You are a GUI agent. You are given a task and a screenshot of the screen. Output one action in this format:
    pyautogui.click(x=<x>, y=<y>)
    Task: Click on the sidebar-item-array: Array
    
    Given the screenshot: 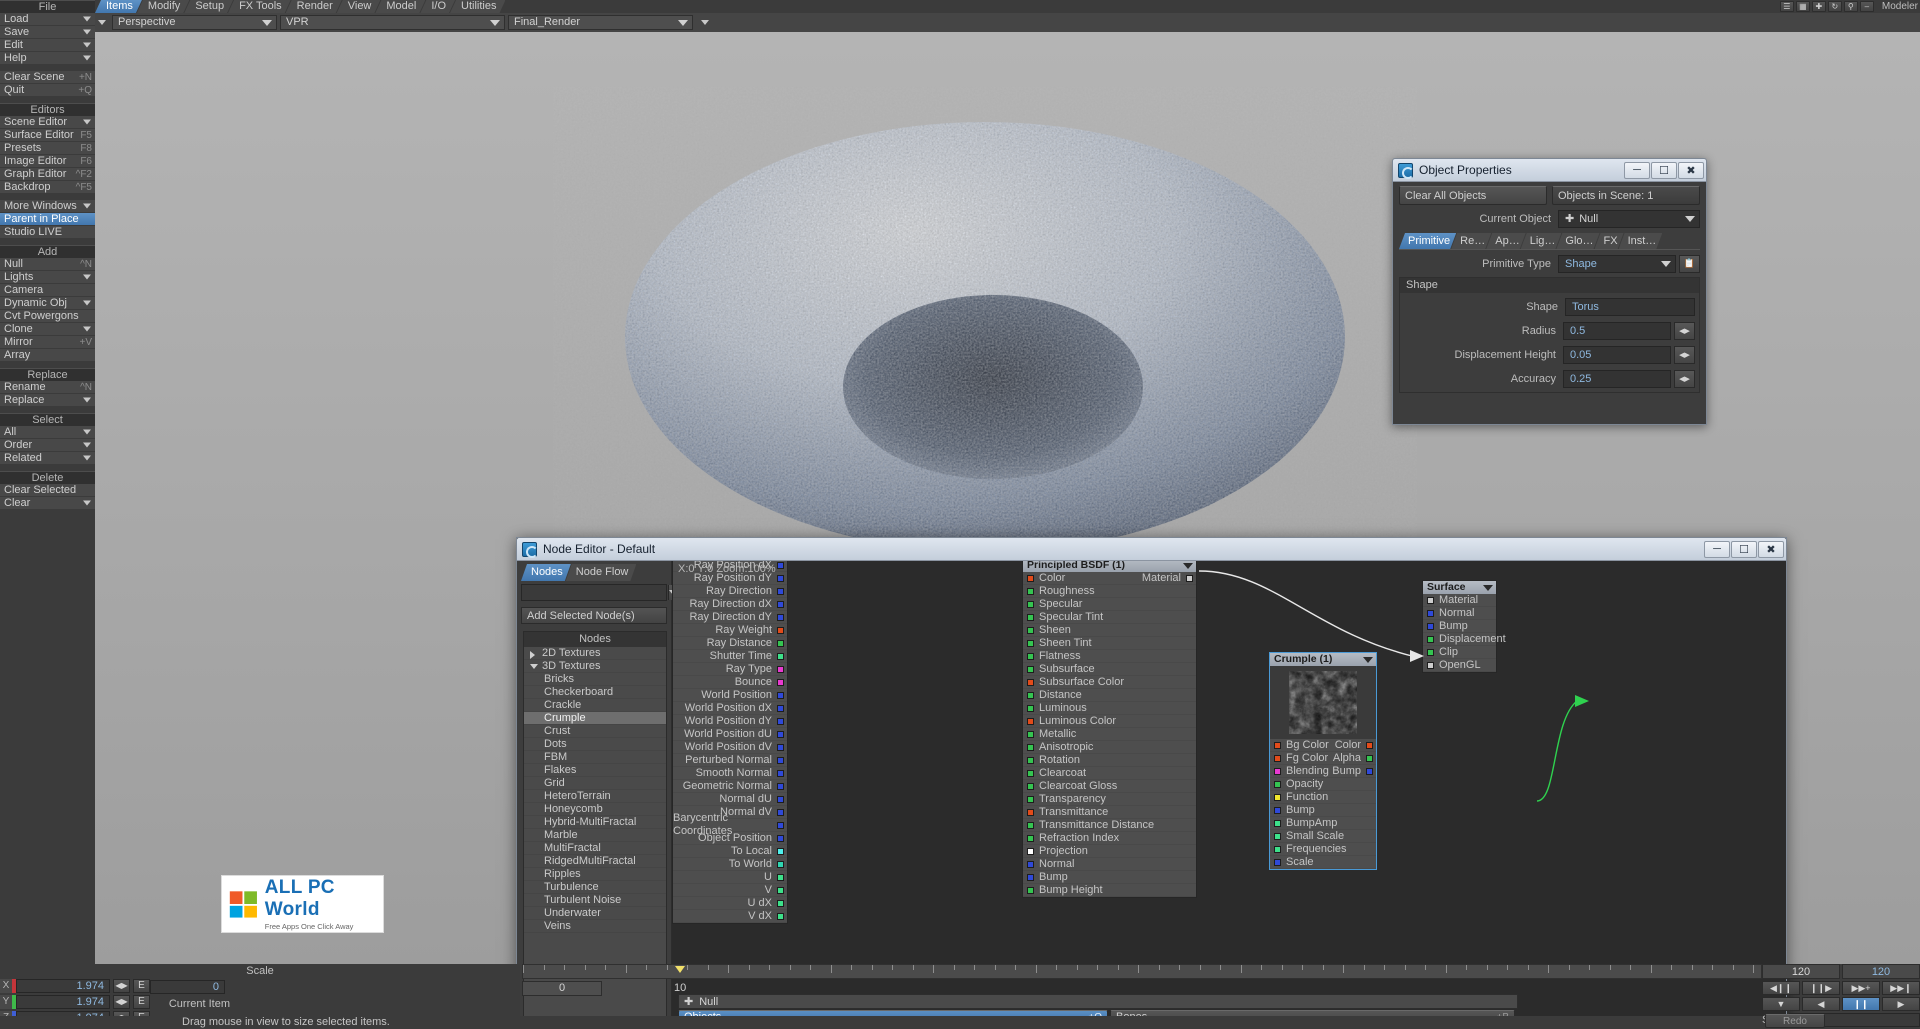 What is the action you would take?
    pyautogui.click(x=47, y=355)
    